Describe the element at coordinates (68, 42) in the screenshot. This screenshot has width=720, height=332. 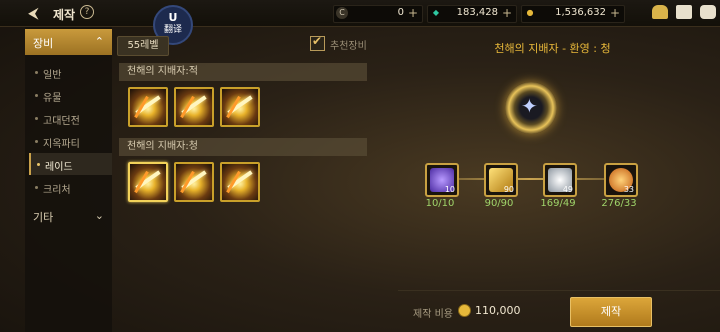
I see `category-equipment: 장비 ⌃` at that location.